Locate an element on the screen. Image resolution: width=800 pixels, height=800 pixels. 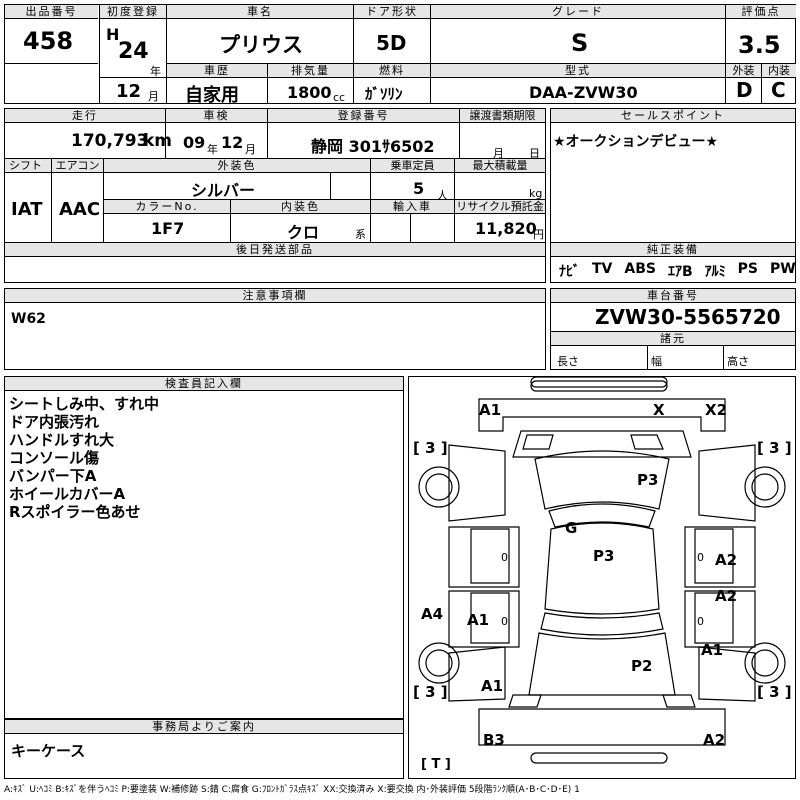
inspector-note: Rスポイラー色あせ is located at coordinates (75, 512).